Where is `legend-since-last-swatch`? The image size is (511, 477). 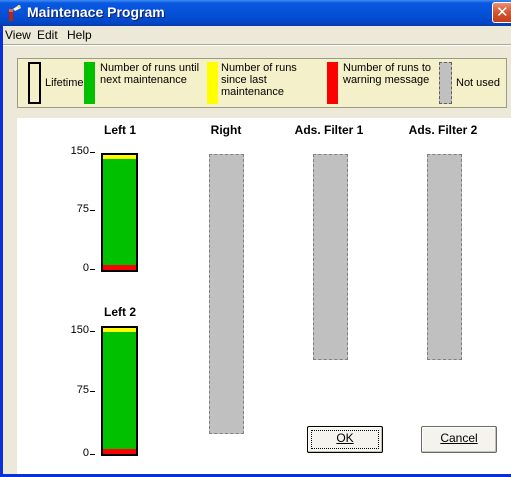 legend-since-last-swatch is located at coordinates (212, 83).